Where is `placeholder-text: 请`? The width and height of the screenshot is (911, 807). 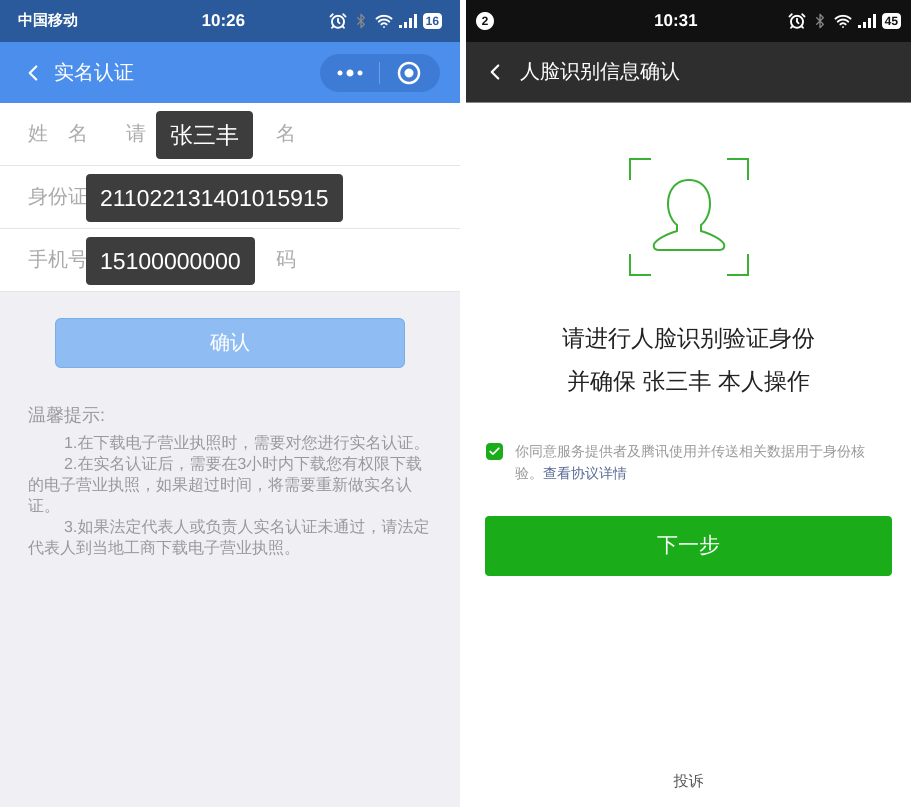 placeholder-text: 请 is located at coordinates (136, 134).